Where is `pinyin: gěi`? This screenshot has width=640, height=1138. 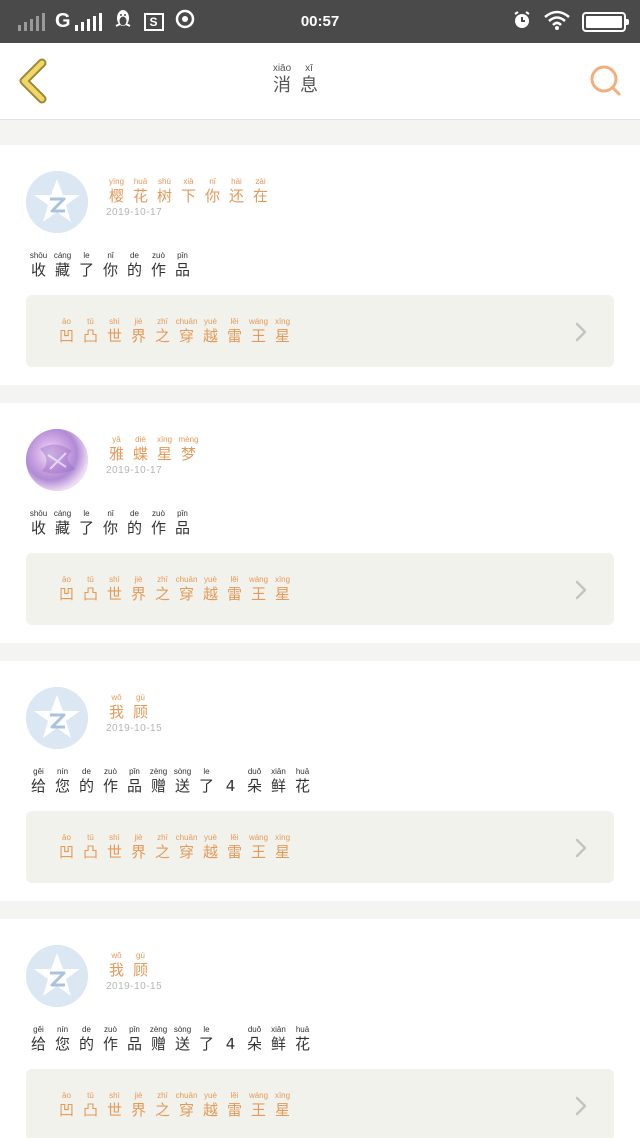
pinyin: gěi is located at coordinates (38, 1029).